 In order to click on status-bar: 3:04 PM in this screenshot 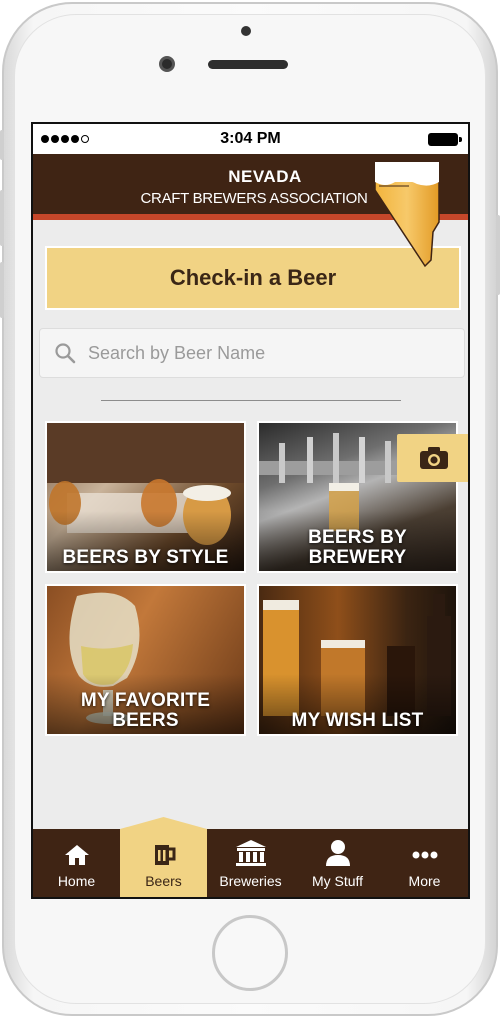, I will do `click(250, 139)`.